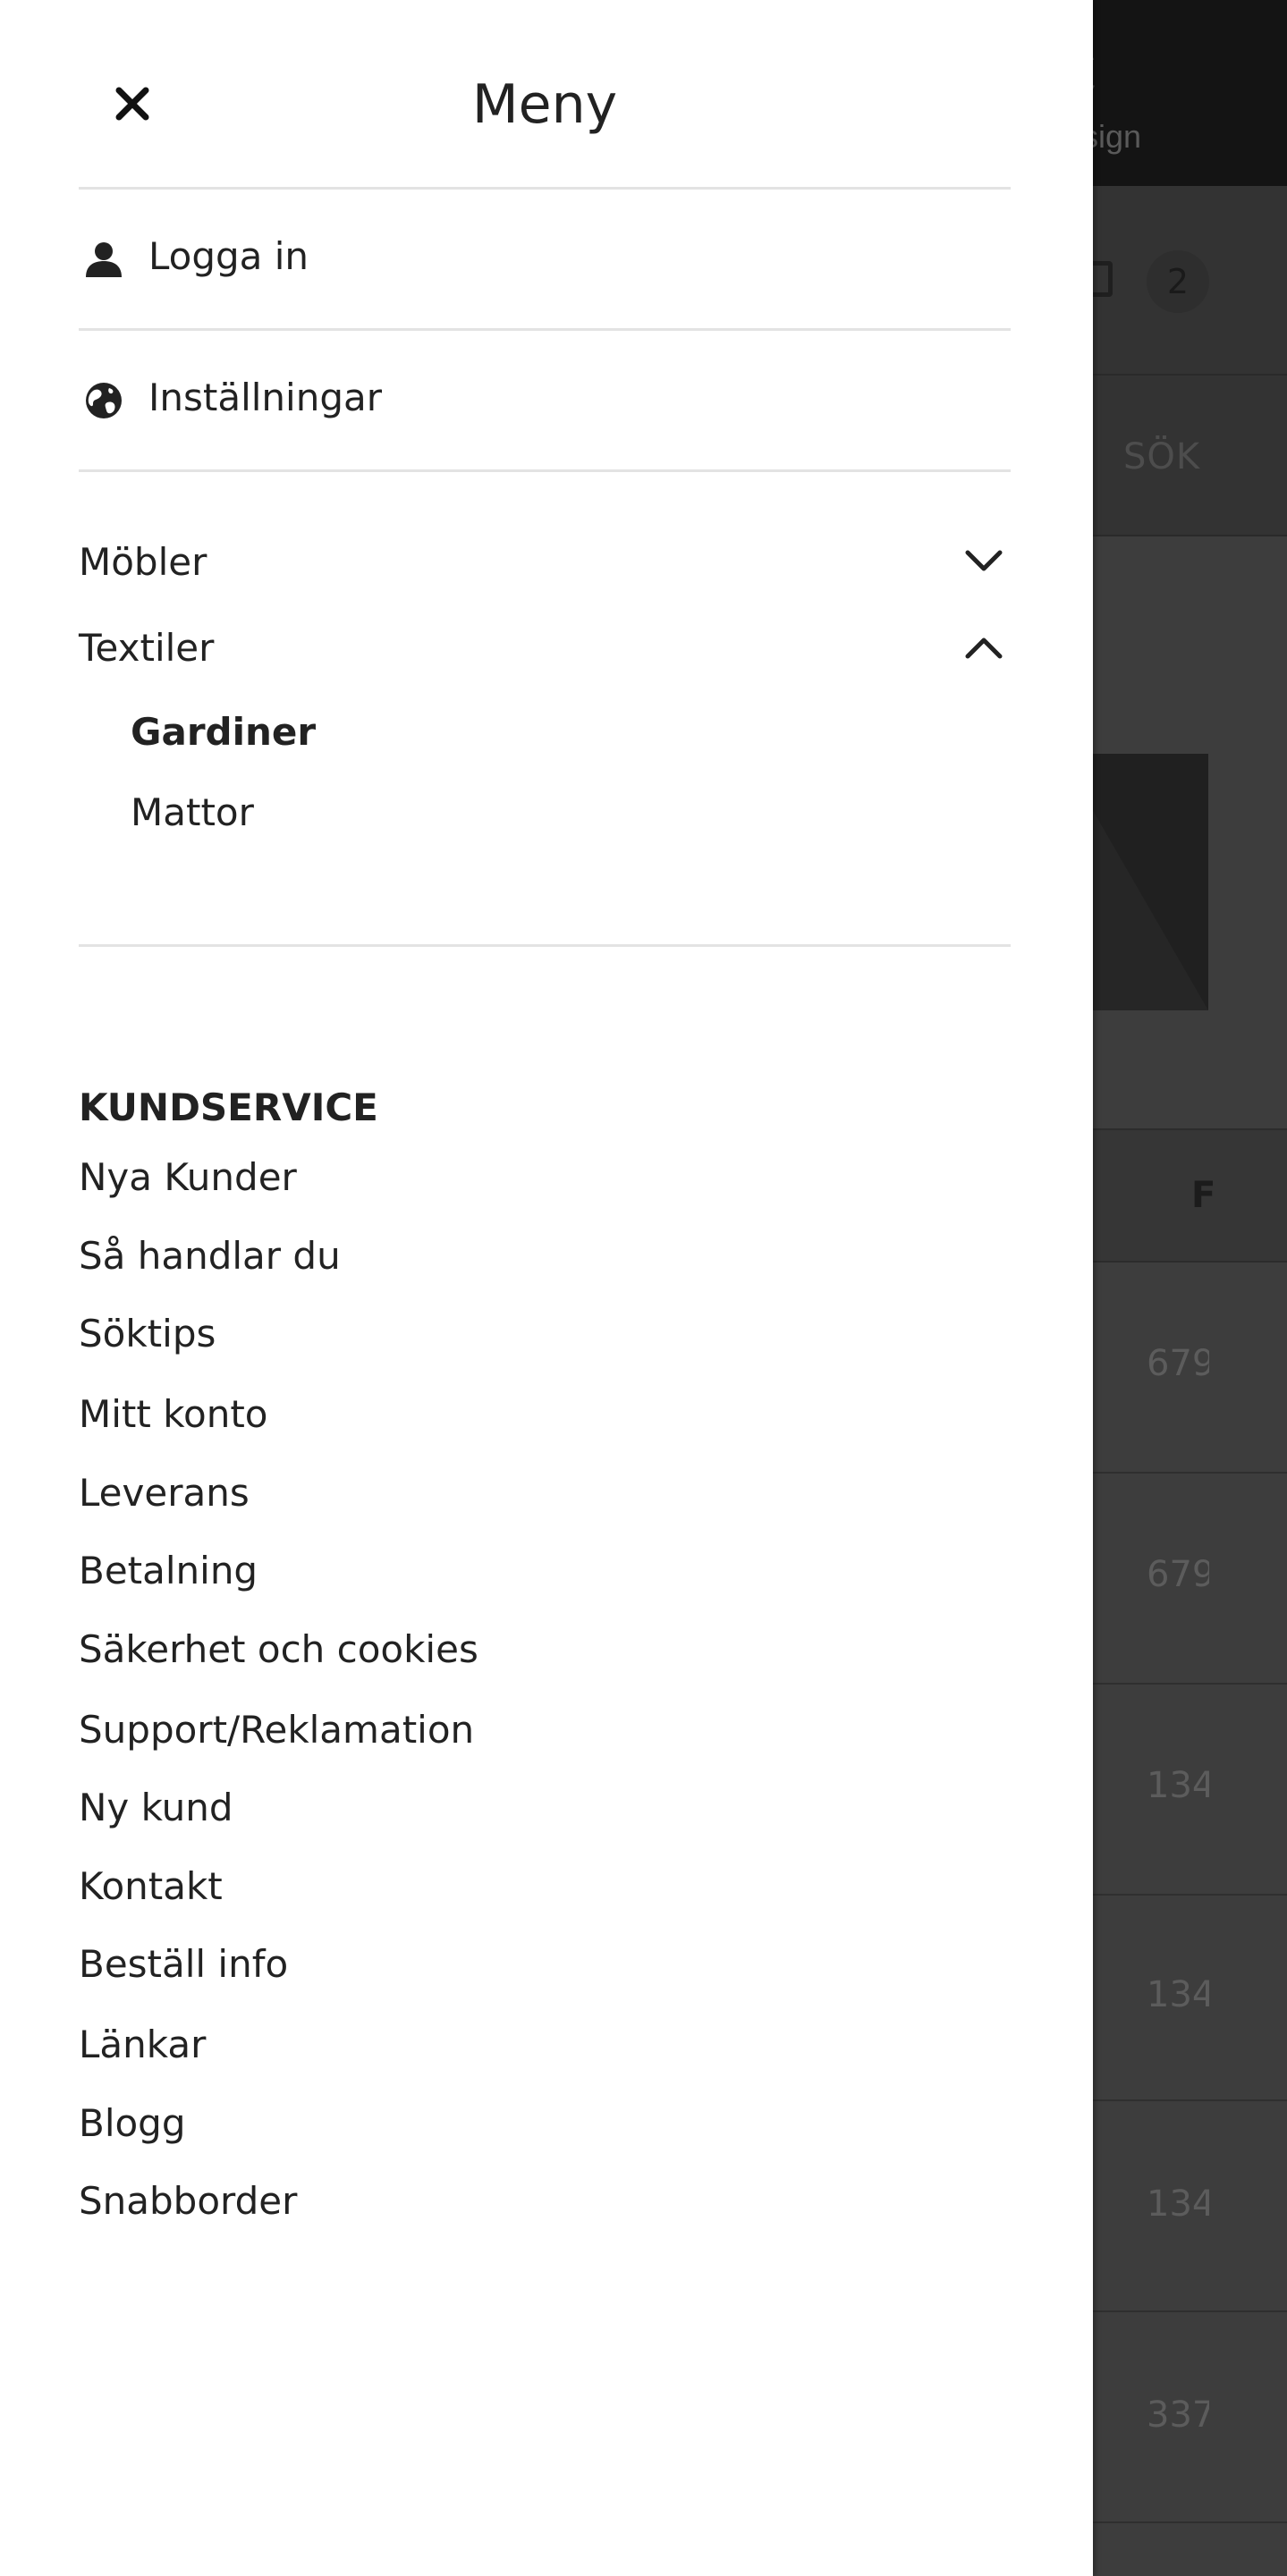 This screenshot has height=2576, width=1287. I want to click on link-betalning: Betalning, so click(168, 1570).